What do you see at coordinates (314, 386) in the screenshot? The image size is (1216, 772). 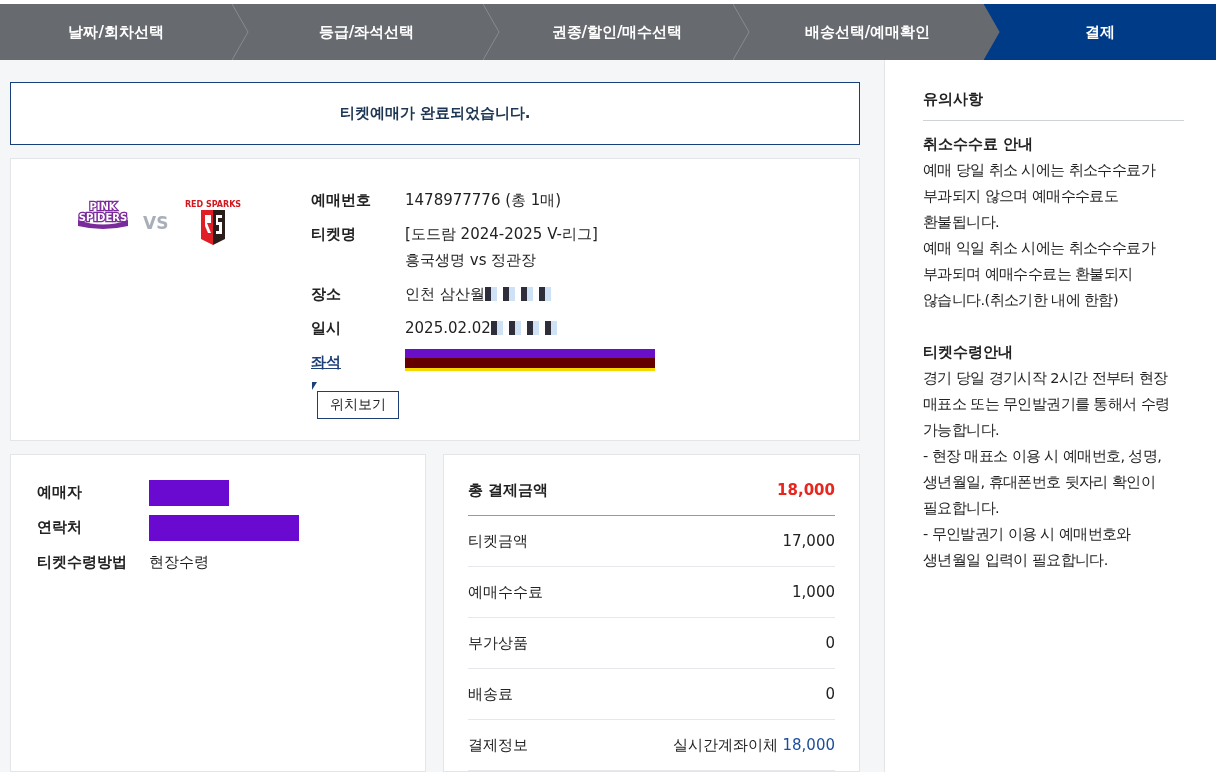 I see `pointer-icon` at bounding box center [314, 386].